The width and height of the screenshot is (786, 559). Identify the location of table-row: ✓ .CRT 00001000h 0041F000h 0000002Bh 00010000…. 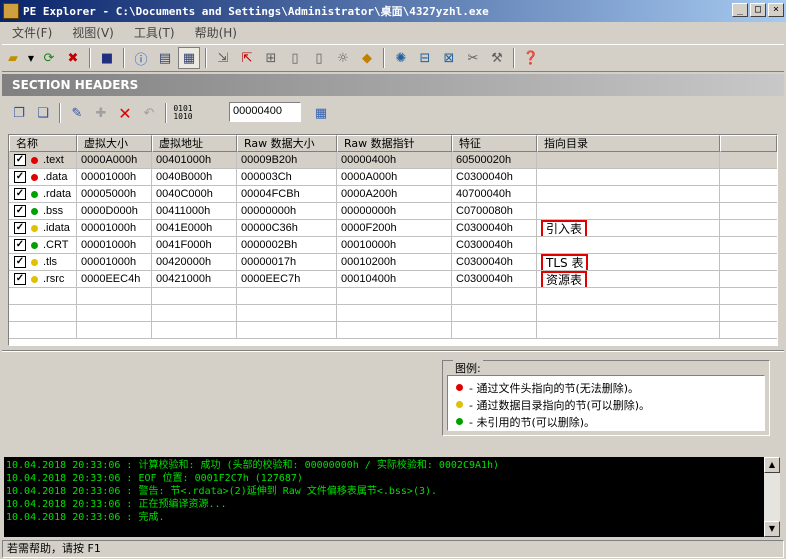
(393, 245).